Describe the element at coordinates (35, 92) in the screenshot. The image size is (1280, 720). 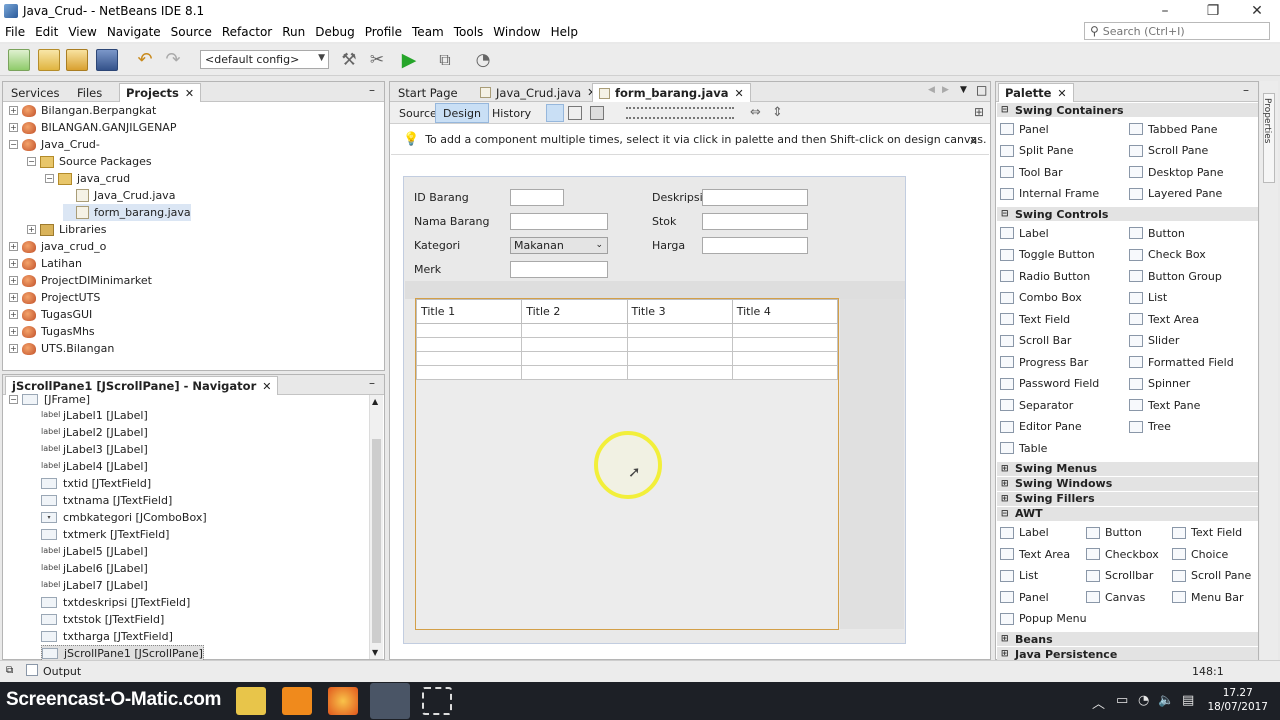
I see `tab-services: Services` at that location.